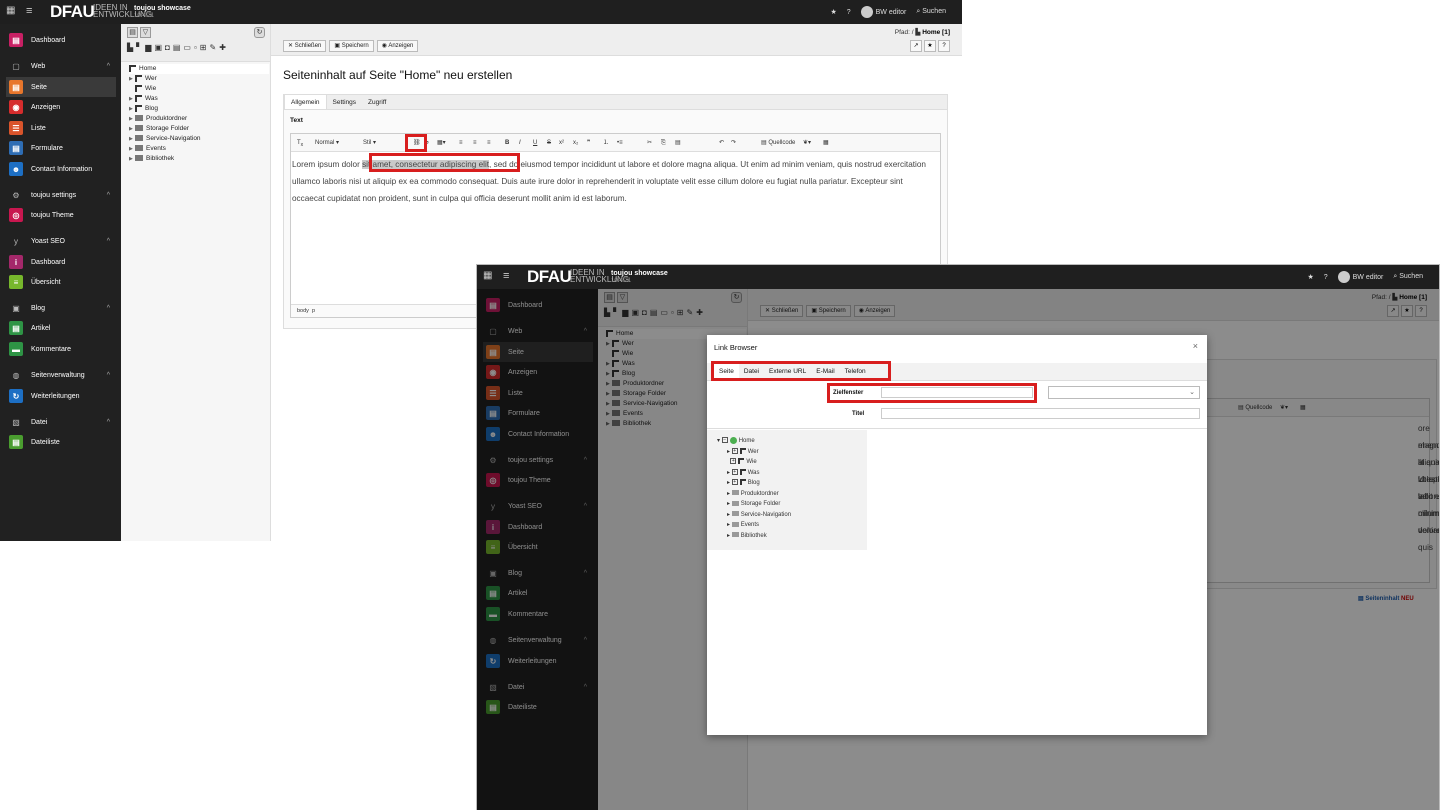 This screenshot has height=810, width=1440. What do you see at coordinates (754, 462) in the screenshot?
I see `tree-node-wie: + Wie` at bounding box center [754, 462].